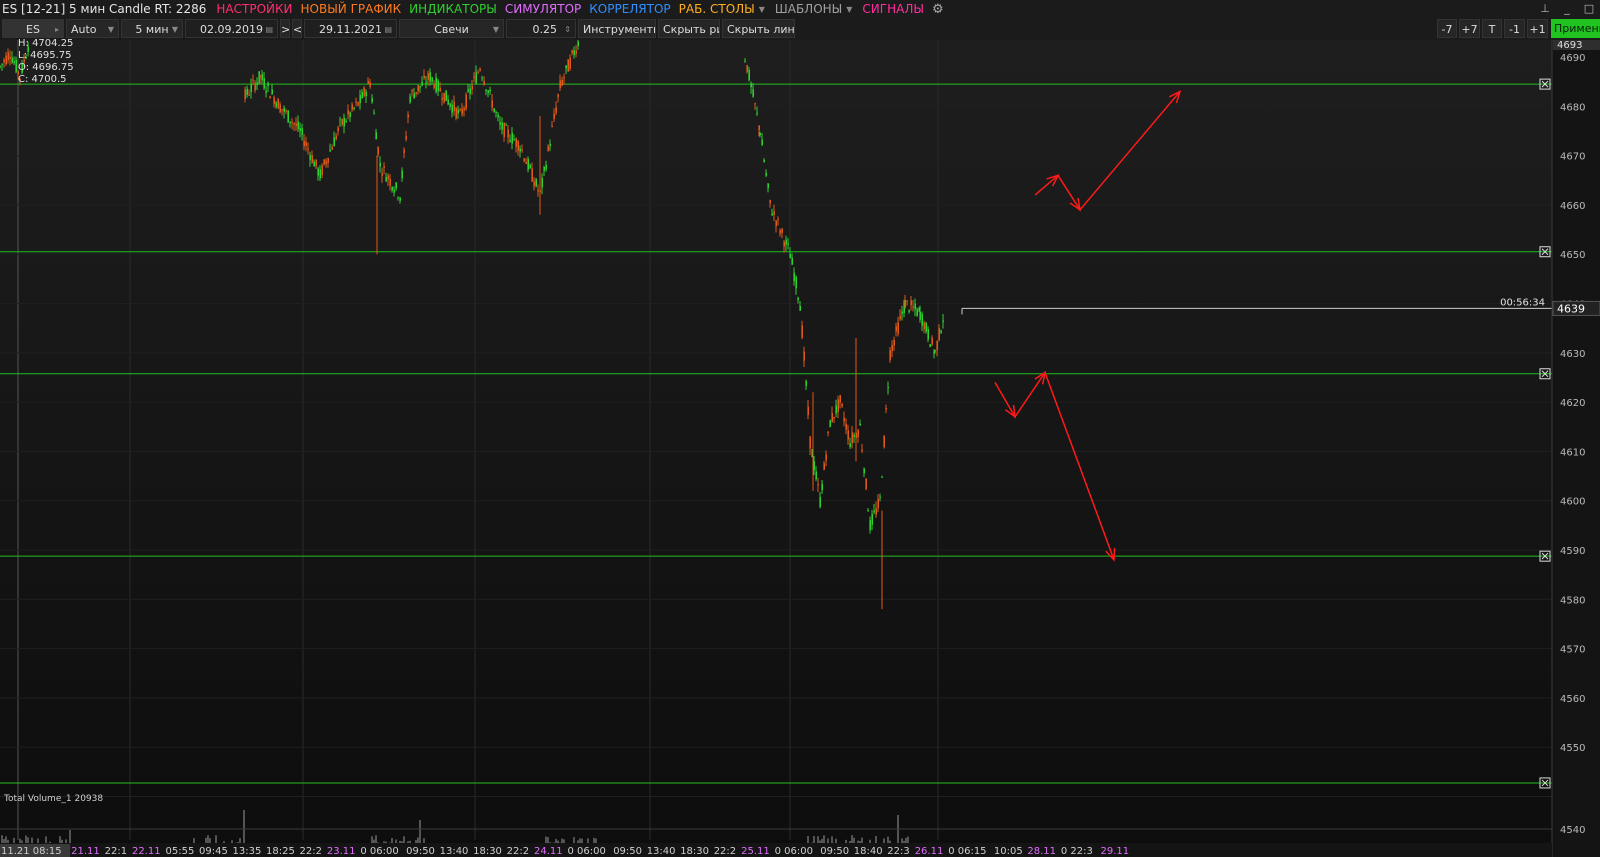 This screenshot has height=857, width=1600. What do you see at coordinates (1572, 58) in the screenshot?
I see `price-tick-label: 4690` at bounding box center [1572, 58].